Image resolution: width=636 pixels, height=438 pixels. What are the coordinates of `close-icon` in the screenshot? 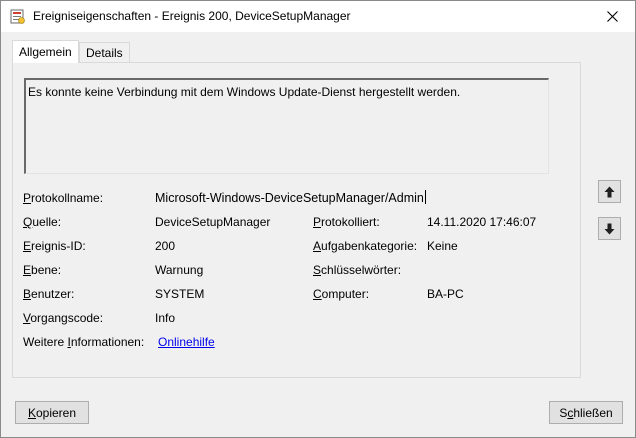 It's located at (612, 16).